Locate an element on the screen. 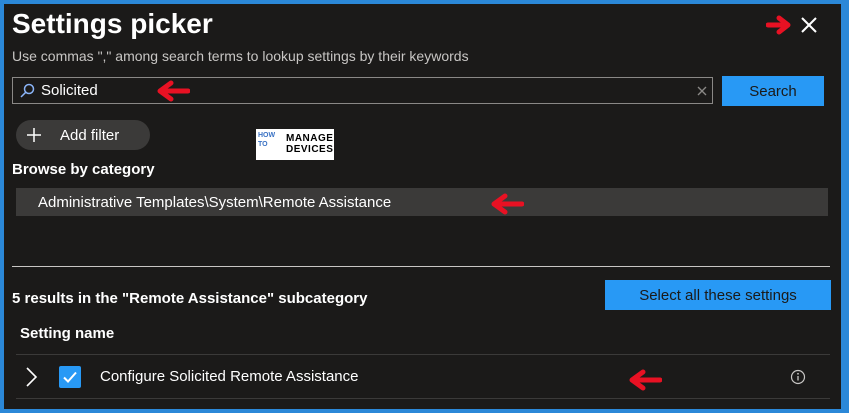 The height and width of the screenshot is (413, 849). chevron-right-icon is located at coordinates (31, 377).